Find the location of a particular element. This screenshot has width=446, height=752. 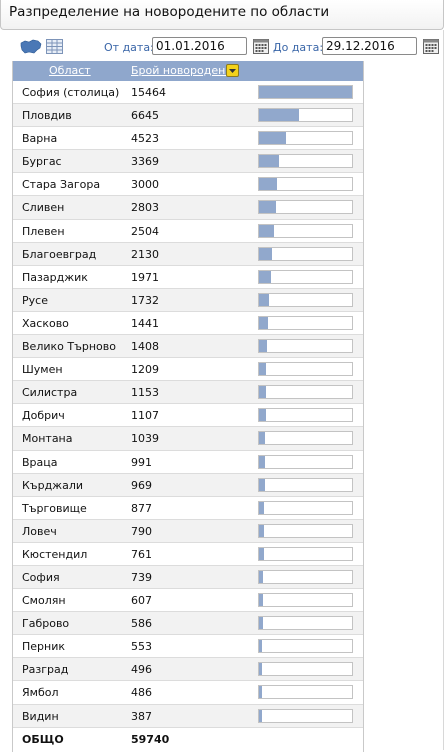

birth-count: 2803 is located at coordinates (145, 208).